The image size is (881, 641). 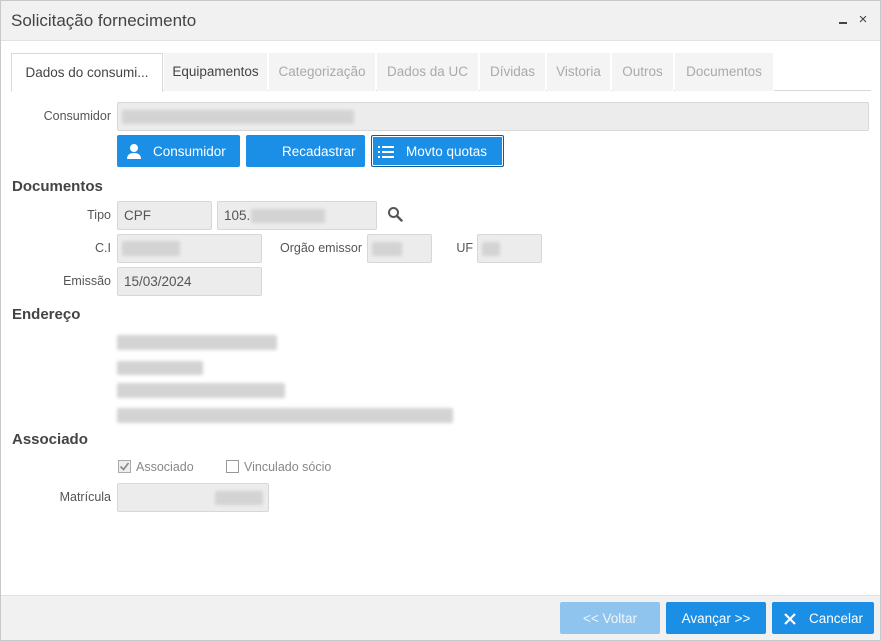 What do you see at coordinates (428, 72) in the screenshot?
I see `tab-dados-uc: Dados da UC` at bounding box center [428, 72].